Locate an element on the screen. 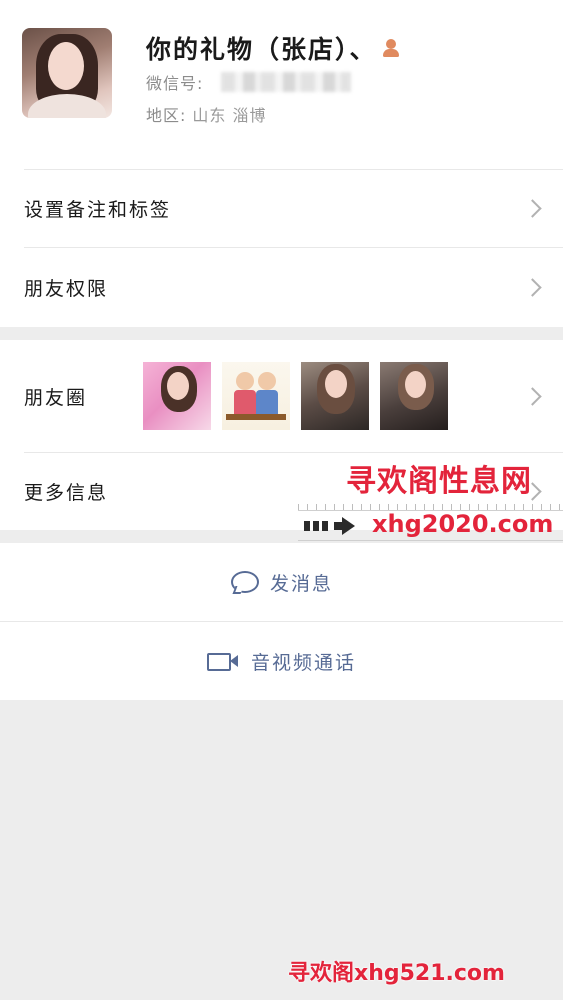 The width and height of the screenshot is (563, 1000). wechat-id-label: 微信号: is located at coordinates (175, 83).